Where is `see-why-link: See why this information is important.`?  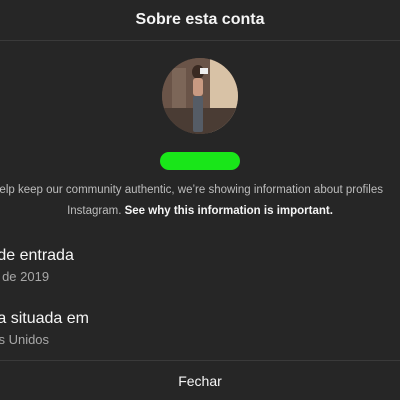 see-why-link: See why this information is important. is located at coordinates (229, 211).